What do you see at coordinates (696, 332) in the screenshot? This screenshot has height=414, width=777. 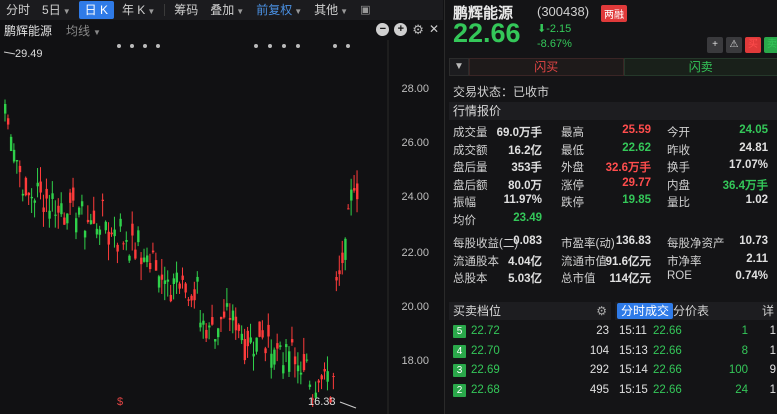 I see `tick-row: 15:11 22.66 1 1` at bounding box center [696, 332].